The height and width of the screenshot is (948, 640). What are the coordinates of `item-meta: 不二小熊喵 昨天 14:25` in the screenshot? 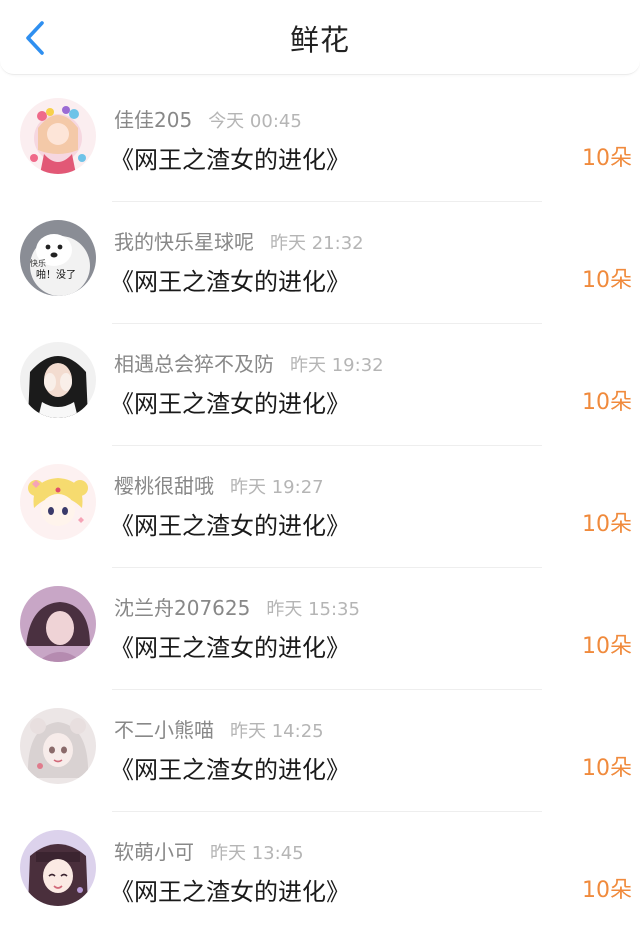 It's located at (219, 730).